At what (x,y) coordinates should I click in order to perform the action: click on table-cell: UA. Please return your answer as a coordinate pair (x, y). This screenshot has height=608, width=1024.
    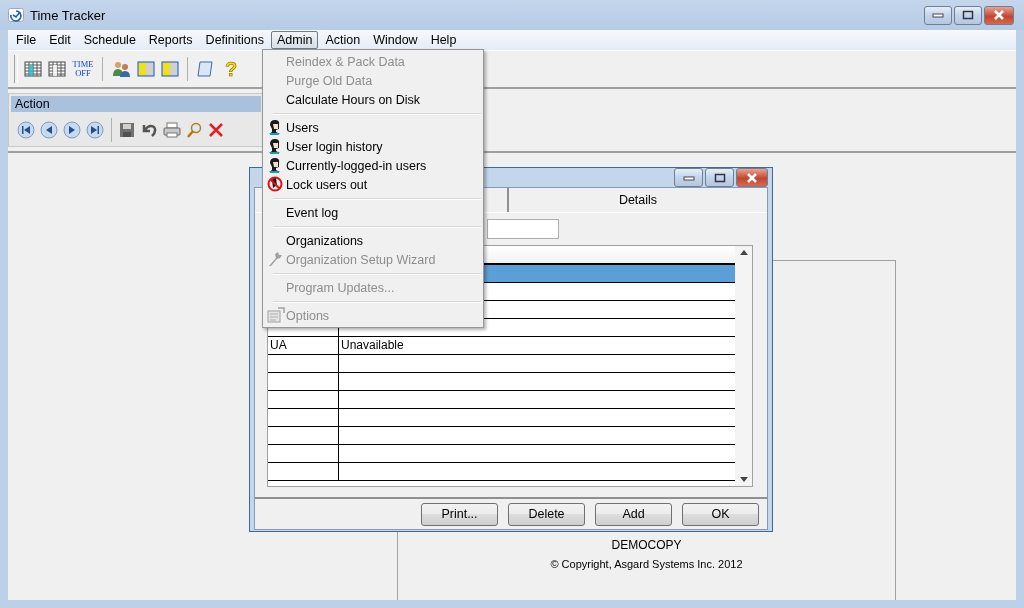
    Looking at the image, I should click on (303, 345).